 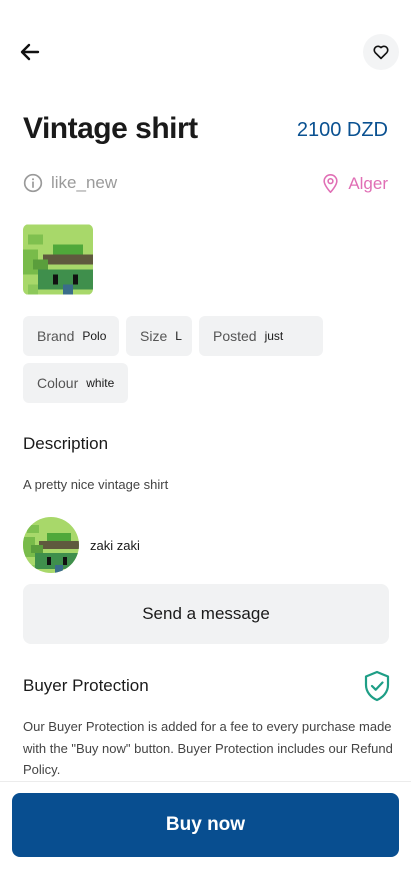 I want to click on attribute-value: just, so click(x=274, y=336).